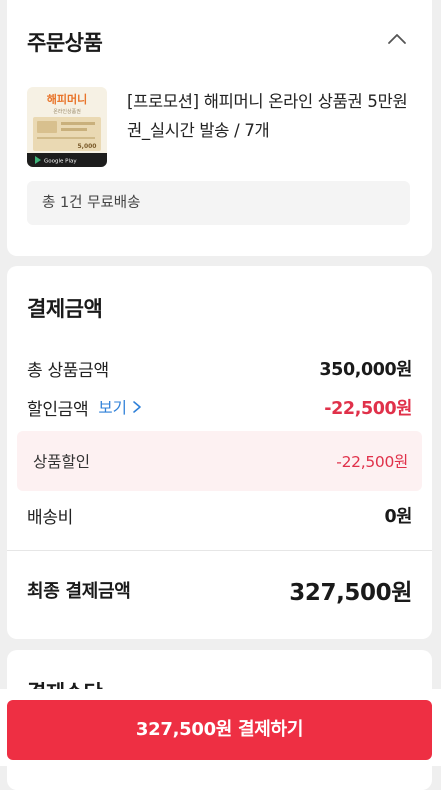 The image size is (441, 790). I want to click on discount-view-label: 보기, so click(112, 408).